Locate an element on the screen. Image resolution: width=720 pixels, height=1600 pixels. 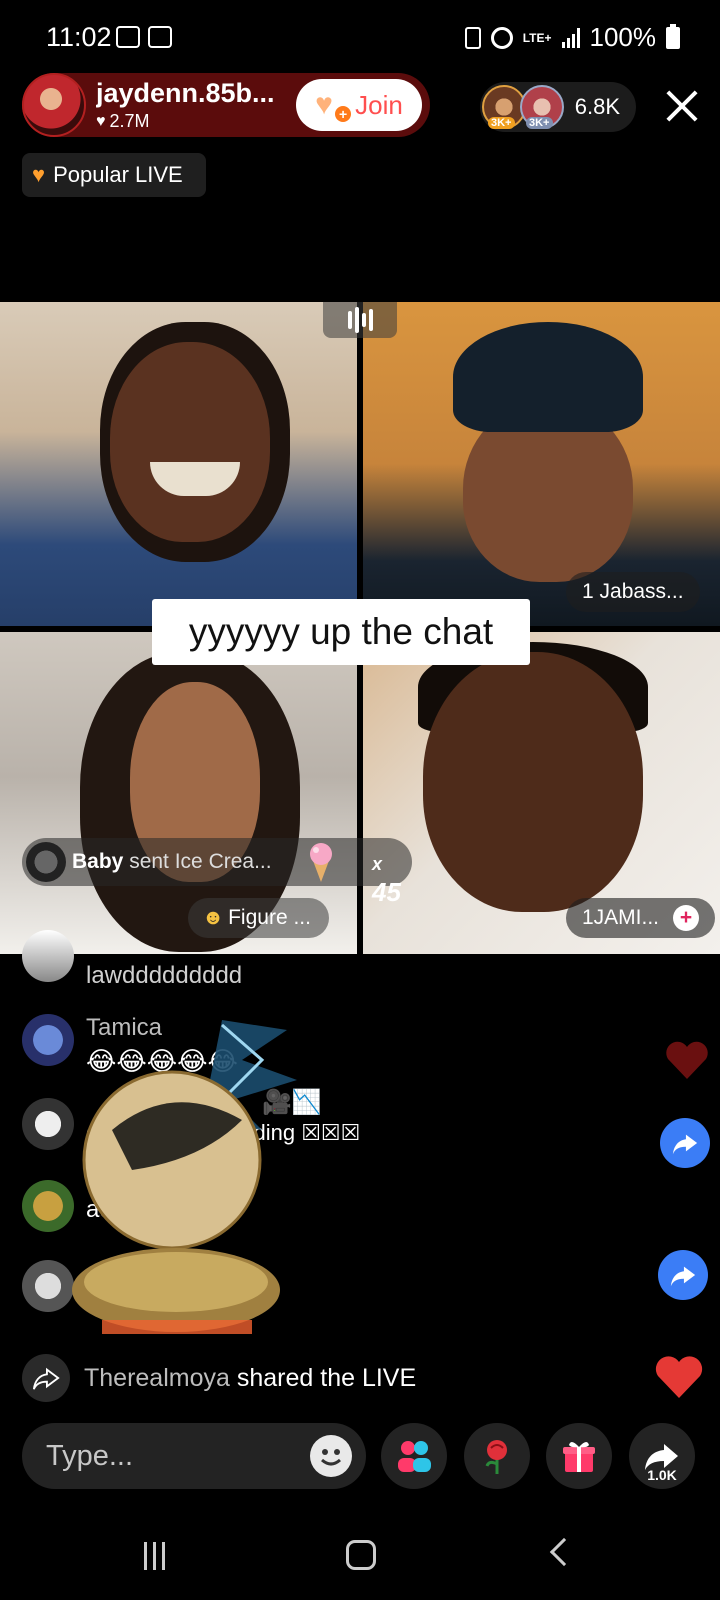
heart-half-icon: ♥ is located at coordinates (39, 174).